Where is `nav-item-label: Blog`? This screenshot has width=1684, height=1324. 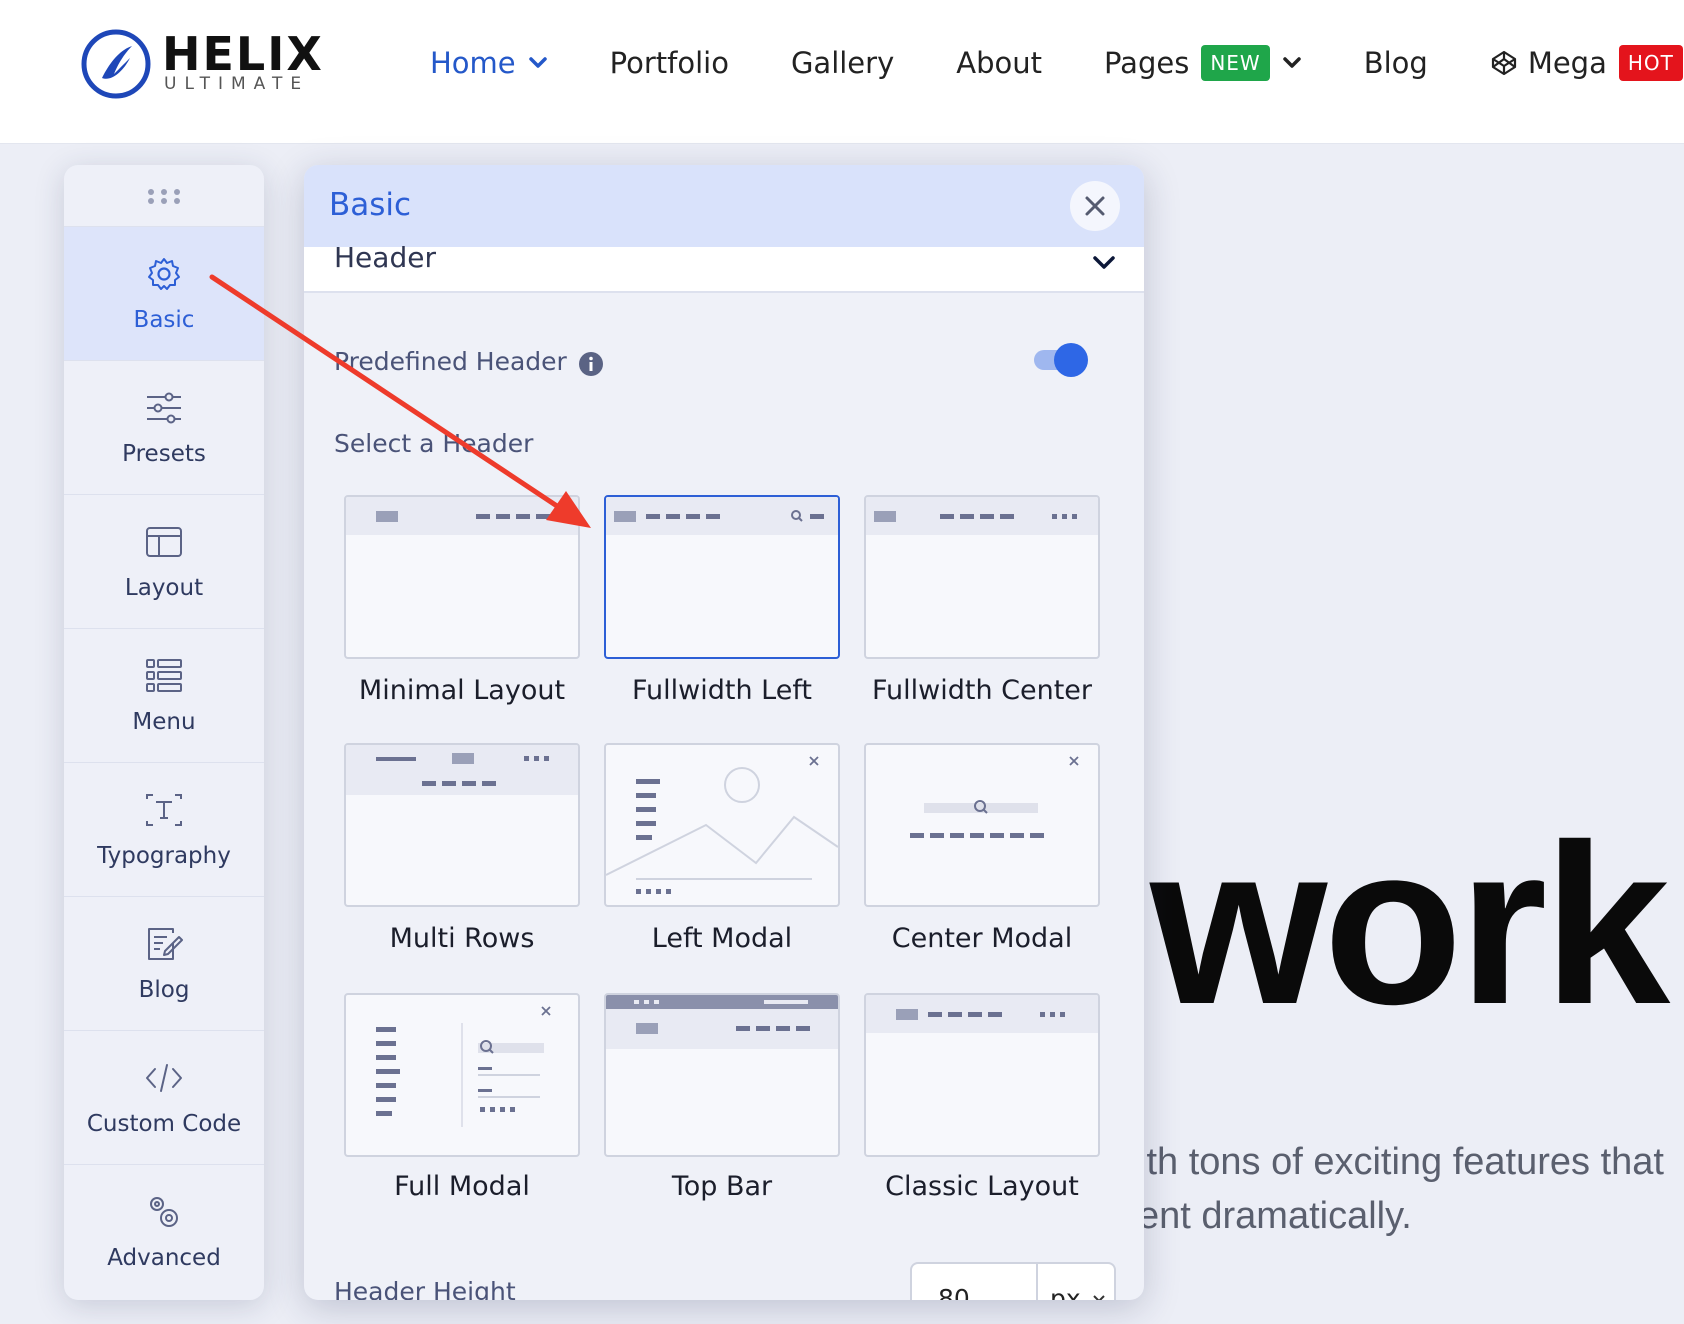
nav-item-label: Blog is located at coordinates (1395, 63).